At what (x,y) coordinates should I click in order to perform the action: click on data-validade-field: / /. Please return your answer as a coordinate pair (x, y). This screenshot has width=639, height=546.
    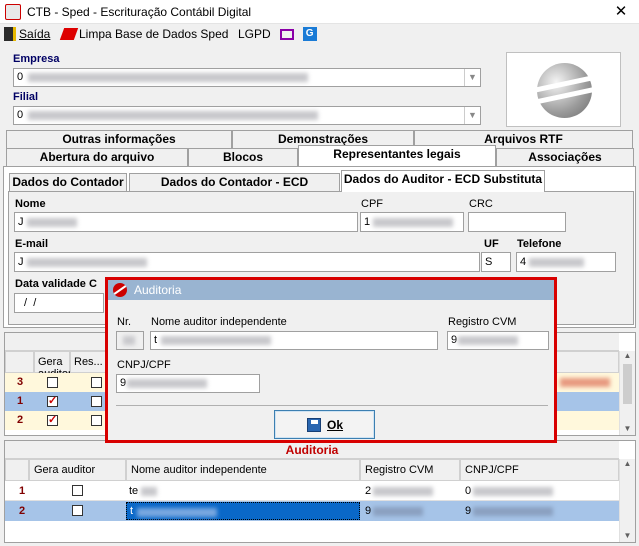
    Looking at the image, I should click on (59, 303).